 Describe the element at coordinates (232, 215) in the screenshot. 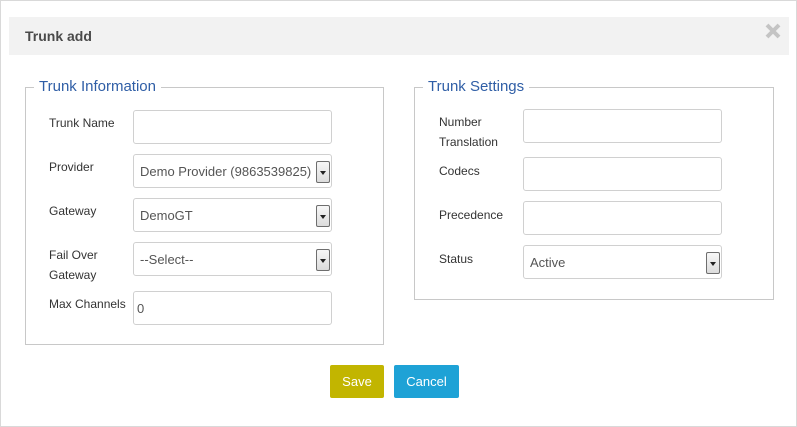

I see `gateway-select: DemoGT` at that location.